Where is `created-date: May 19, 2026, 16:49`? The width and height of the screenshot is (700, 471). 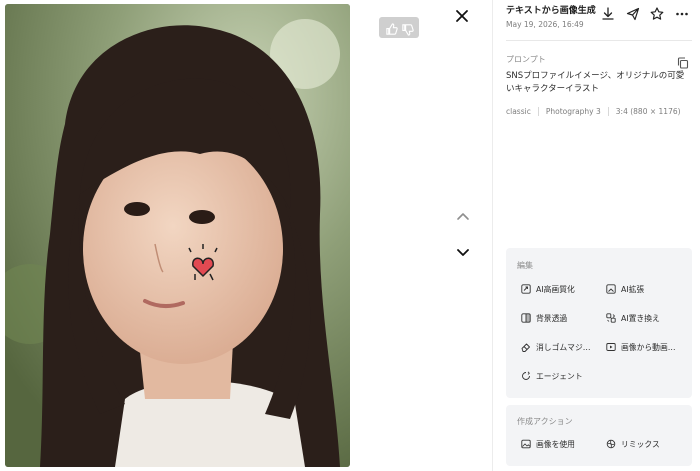 created-date: May 19, 2026, 16:49 is located at coordinates (545, 24).